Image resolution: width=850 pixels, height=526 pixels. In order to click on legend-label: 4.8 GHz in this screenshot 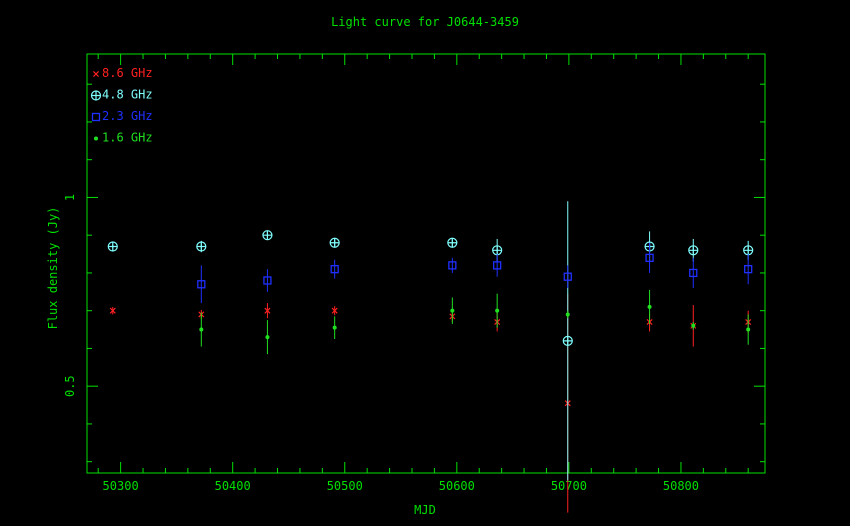, I will do `click(127, 95)`.